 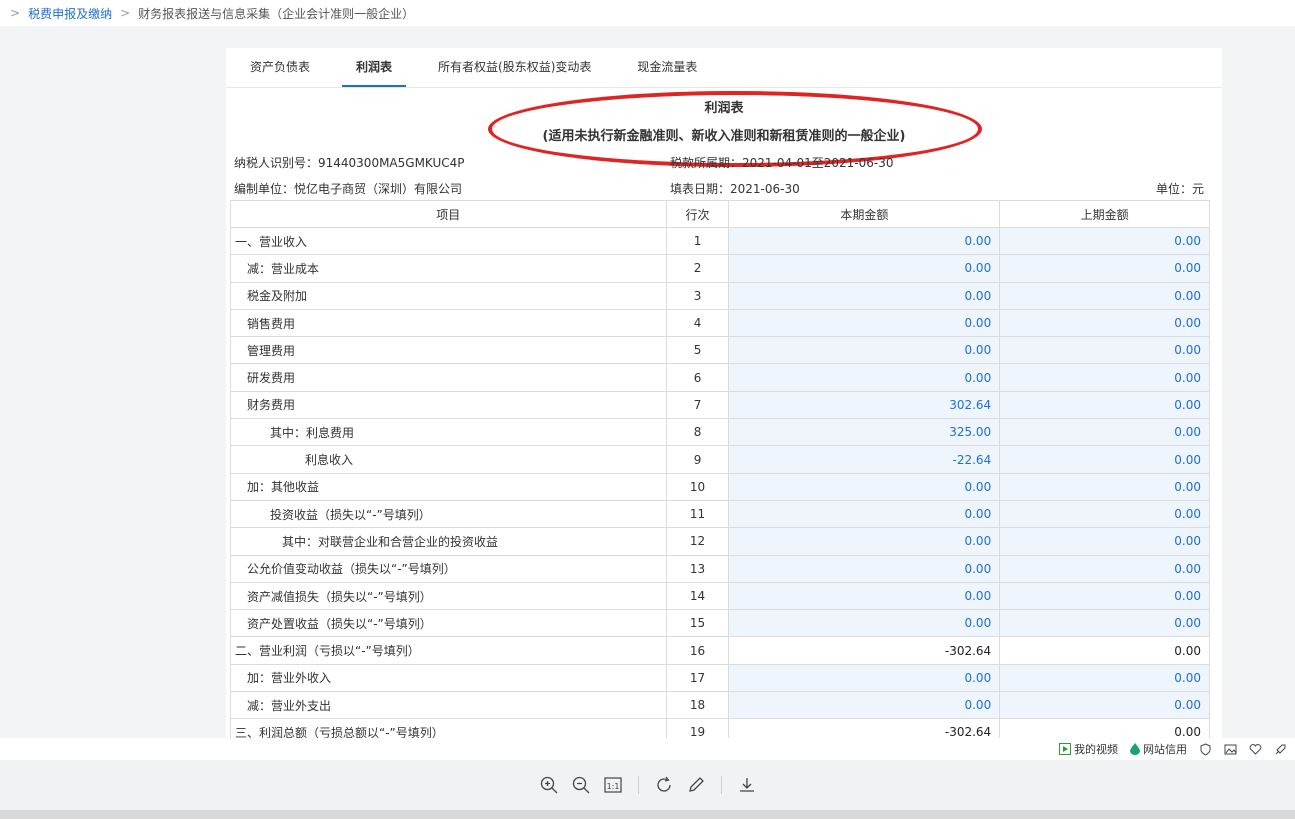 What do you see at coordinates (647, 814) in the screenshot?
I see `taskbar-strip` at bounding box center [647, 814].